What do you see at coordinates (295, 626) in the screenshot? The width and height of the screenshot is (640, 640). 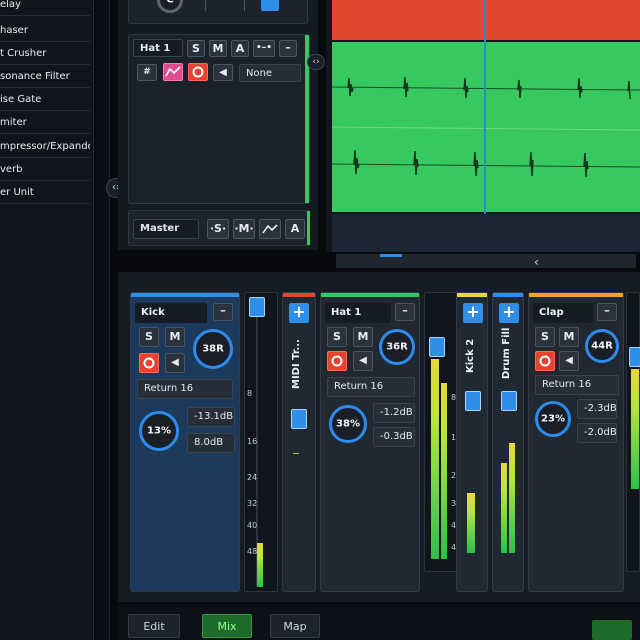 I see `tab-map: Map` at bounding box center [295, 626].